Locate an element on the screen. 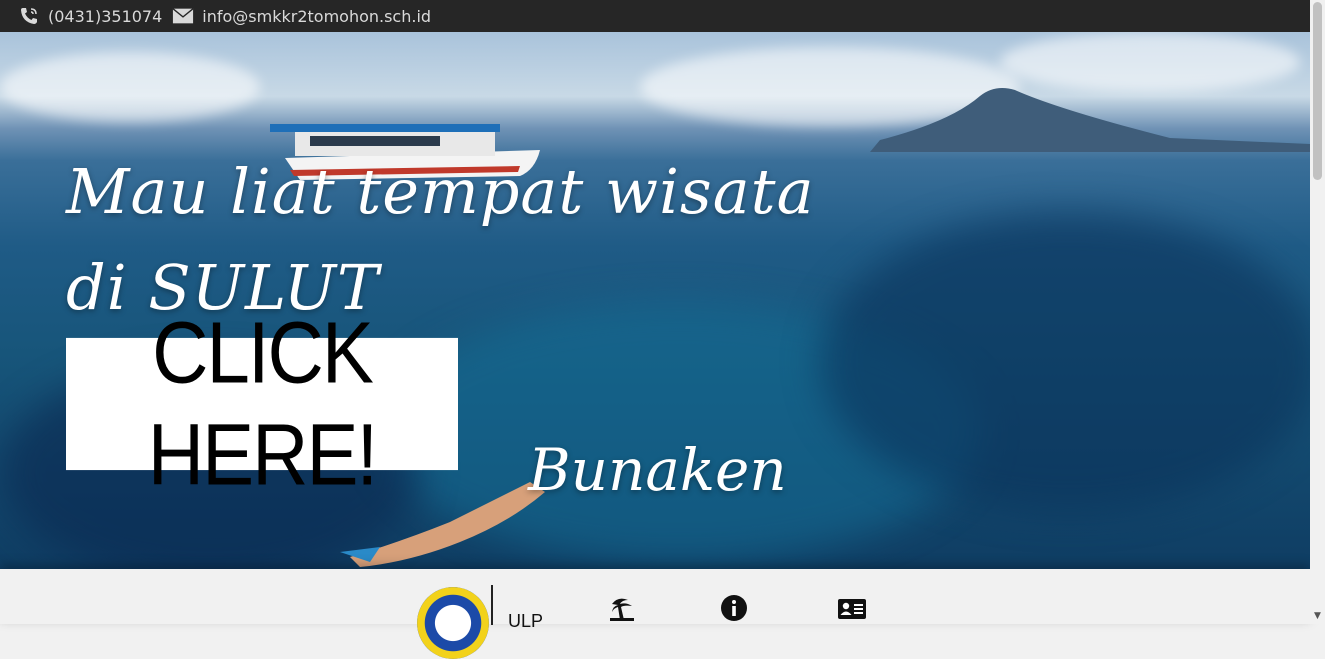 The image size is (1325, 659). scroll-down-arrow-icon: ▼ is located at coordinates (1317, 616).